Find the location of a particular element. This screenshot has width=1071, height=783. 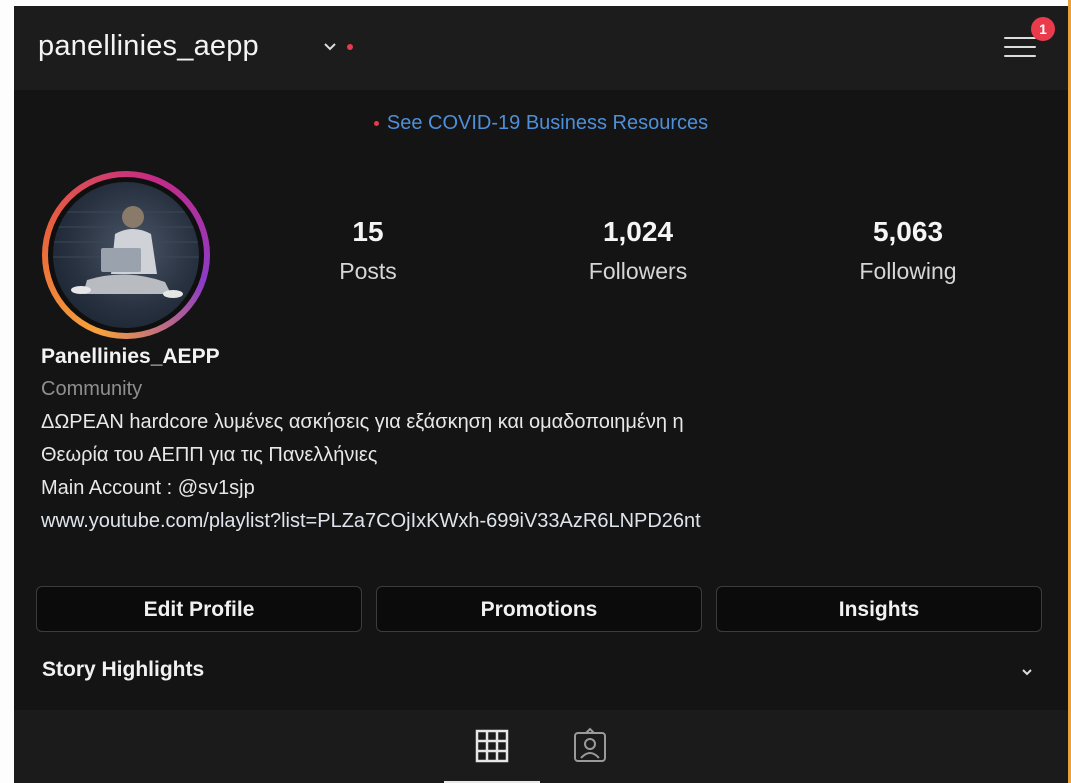

stat-followers: 1,024 Followers is located at coordinates (638, 250).